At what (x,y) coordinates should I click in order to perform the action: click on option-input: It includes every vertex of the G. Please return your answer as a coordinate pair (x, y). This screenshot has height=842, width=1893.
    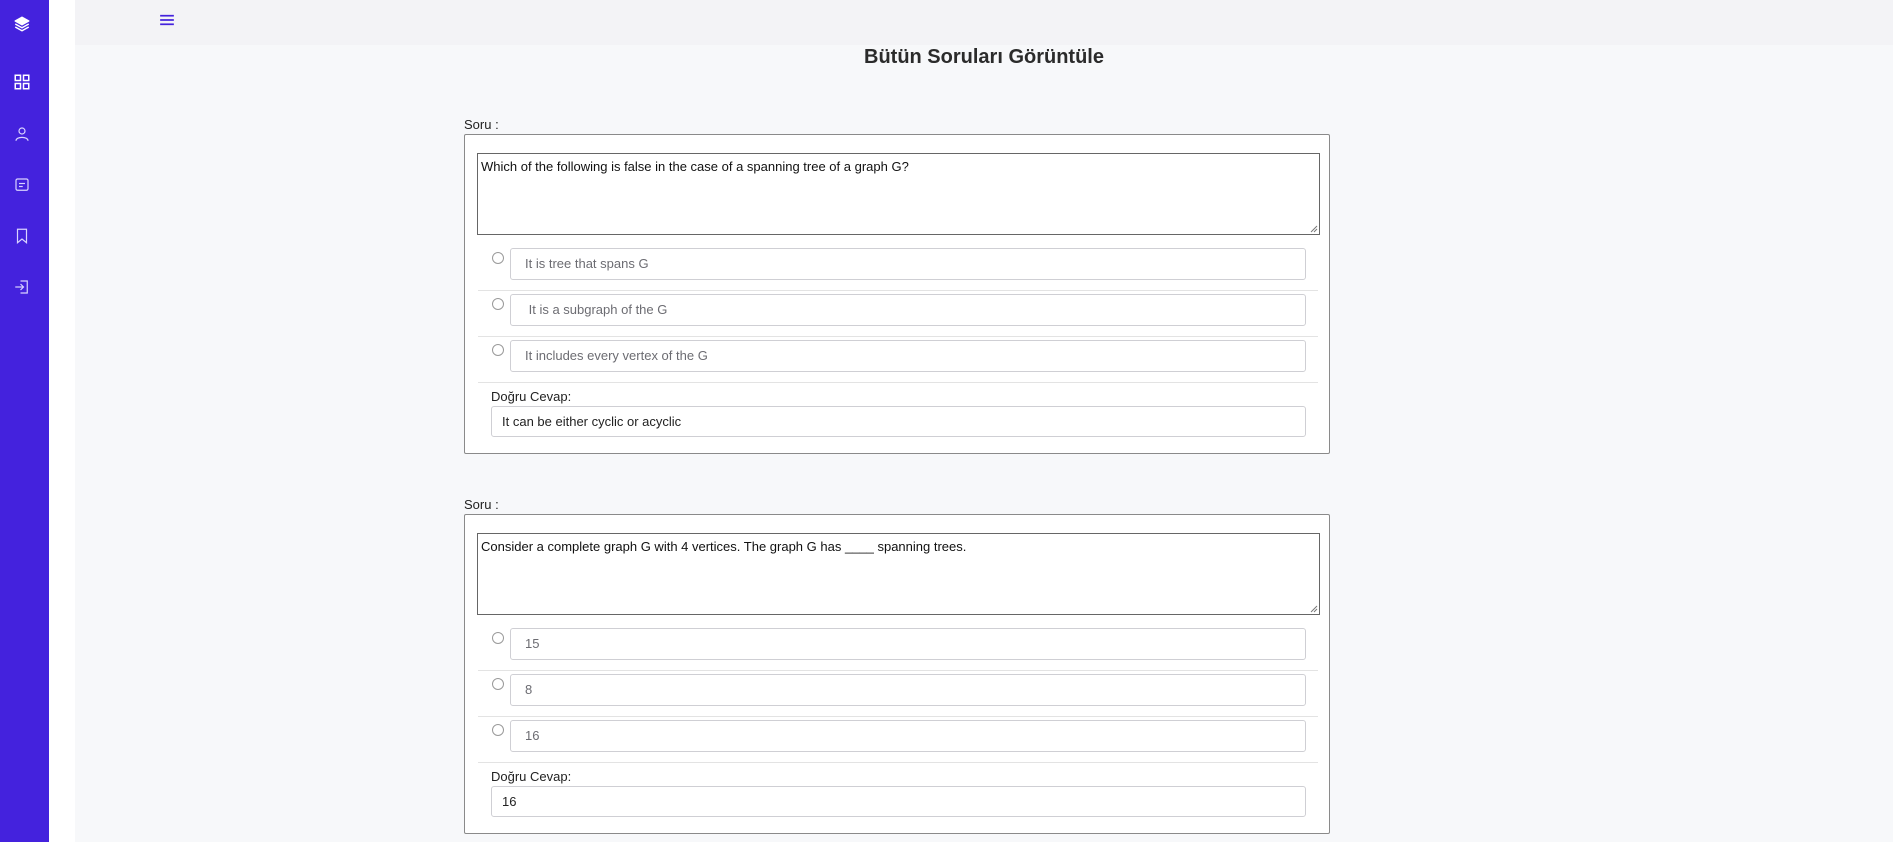
    Looking at the image, I should click on (908, 356).